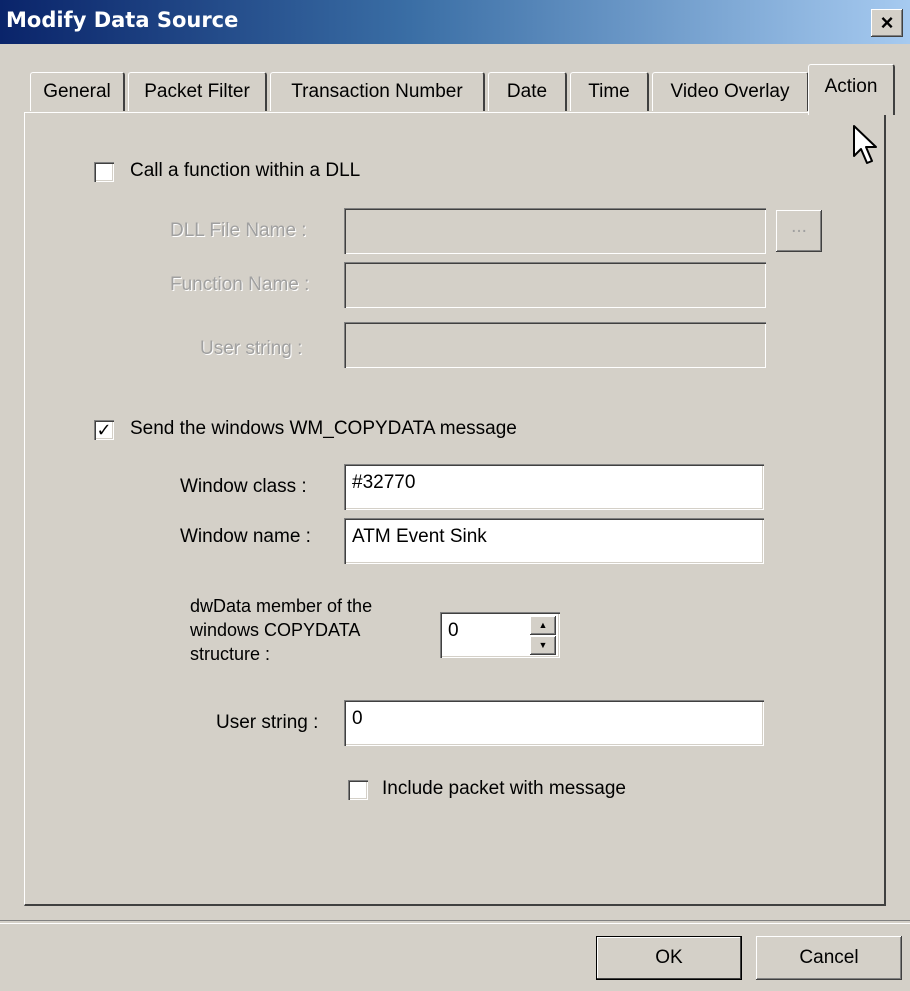 The width and height of the screenshot is (910, 991). I want to click on copydata-user-string-field: 0, so click(554, 723).